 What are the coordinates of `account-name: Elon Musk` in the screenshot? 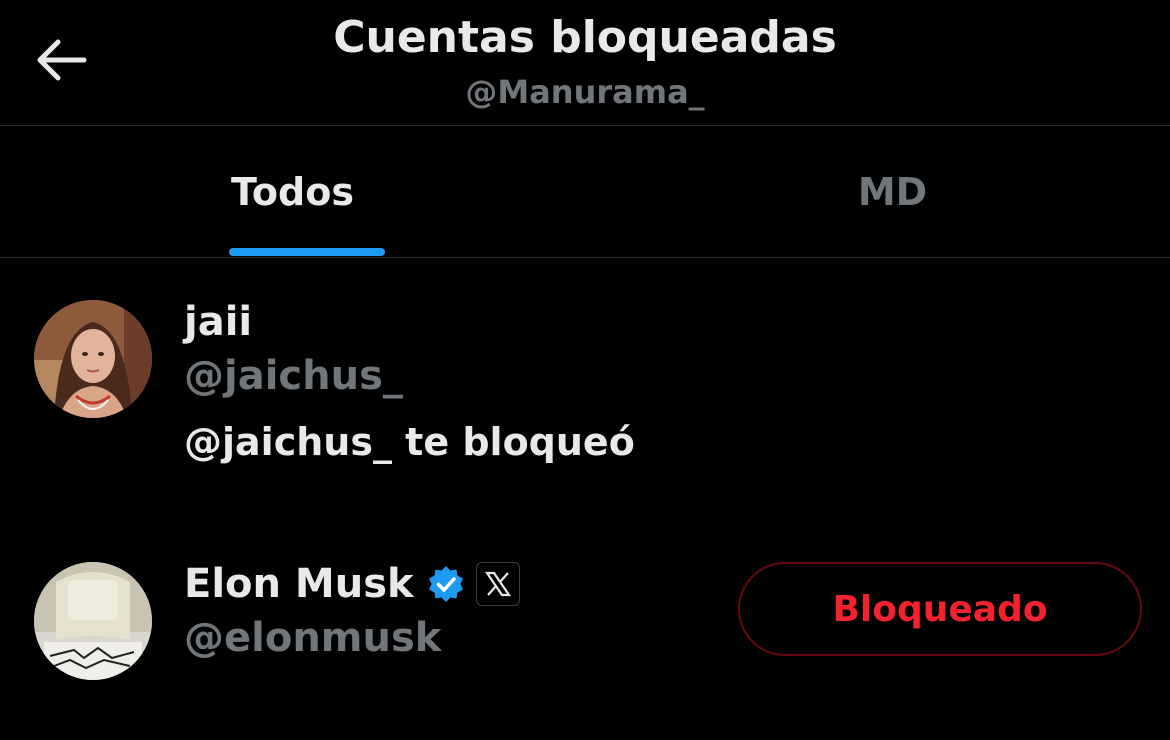 It's located at (299, 584).